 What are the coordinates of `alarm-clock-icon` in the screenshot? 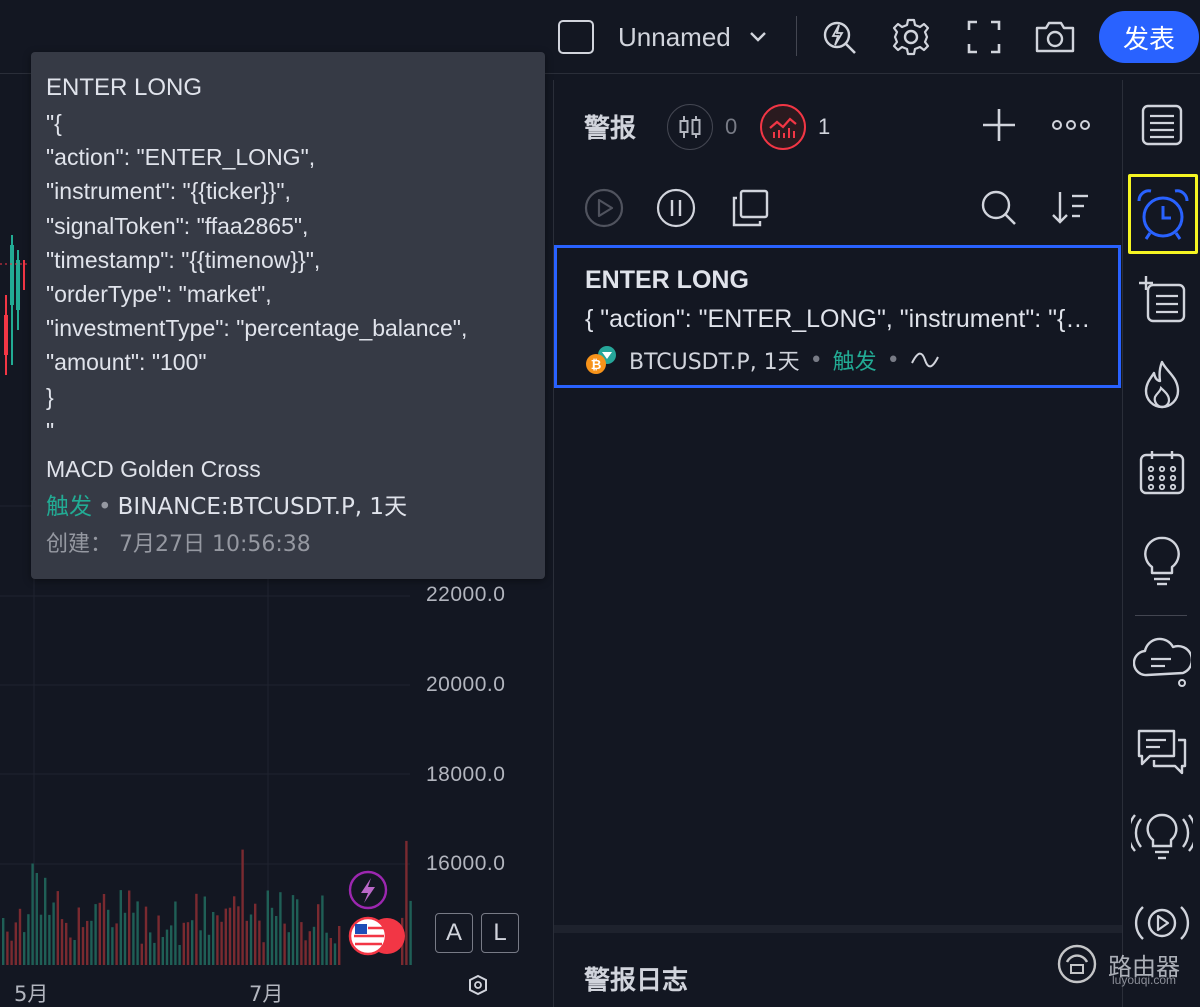 It's located at (1163, 214).